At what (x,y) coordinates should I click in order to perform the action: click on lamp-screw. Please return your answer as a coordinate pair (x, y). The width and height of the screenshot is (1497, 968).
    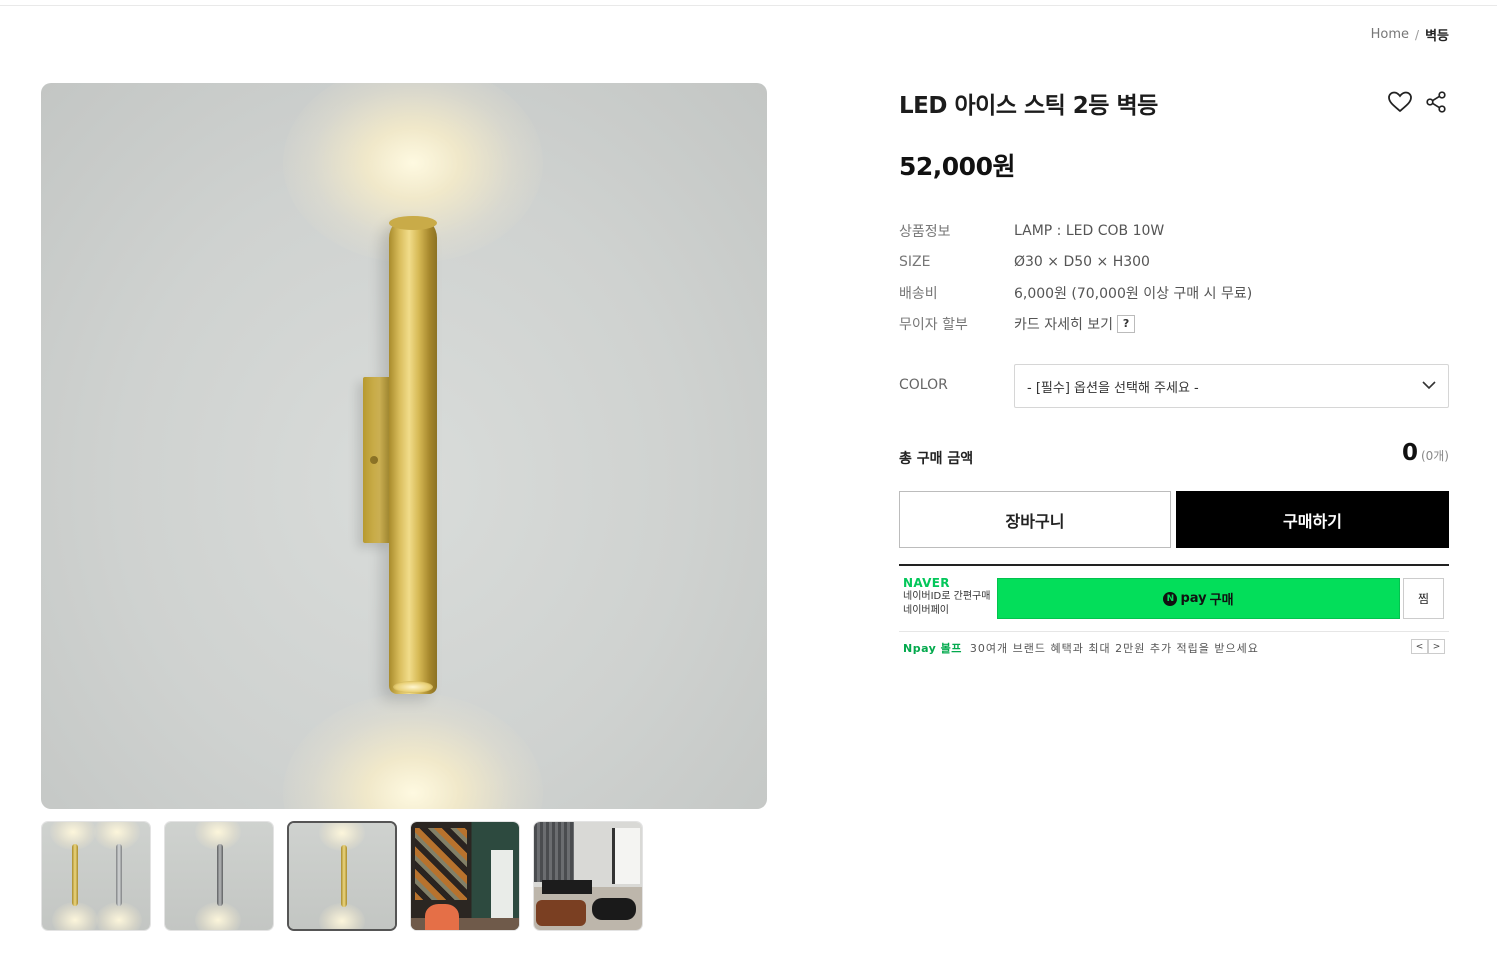
    Looking at the image, I should click on (374, 460).